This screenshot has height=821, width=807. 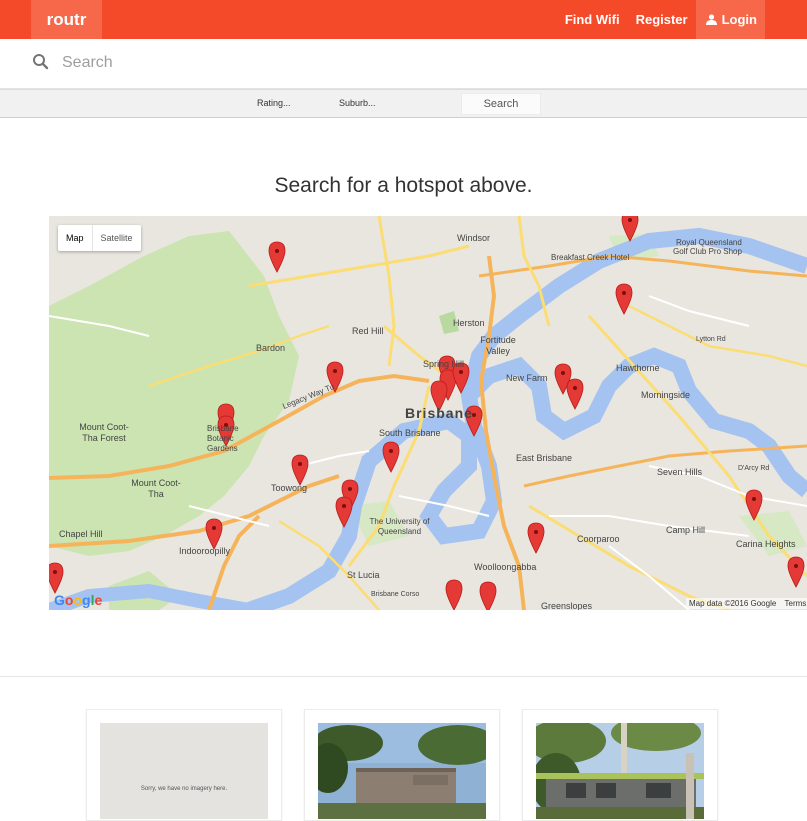 I want to click on map-label-camp-hill: Camp Hill, so click(x=686, y=530).